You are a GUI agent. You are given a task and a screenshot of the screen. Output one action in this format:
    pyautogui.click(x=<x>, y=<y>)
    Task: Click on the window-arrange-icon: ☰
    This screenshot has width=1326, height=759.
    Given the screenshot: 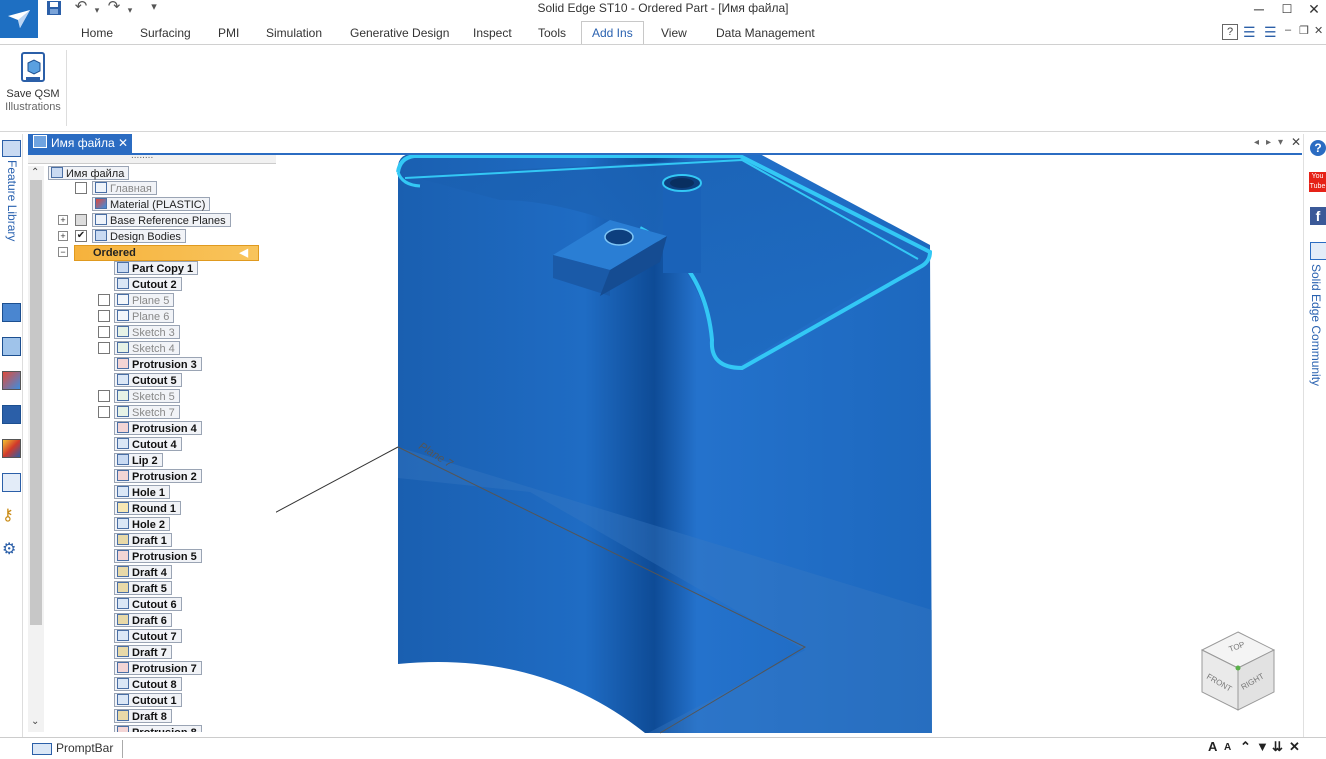 What is the action you would take?
    pyautogui.click(x=1270, y=32)
    